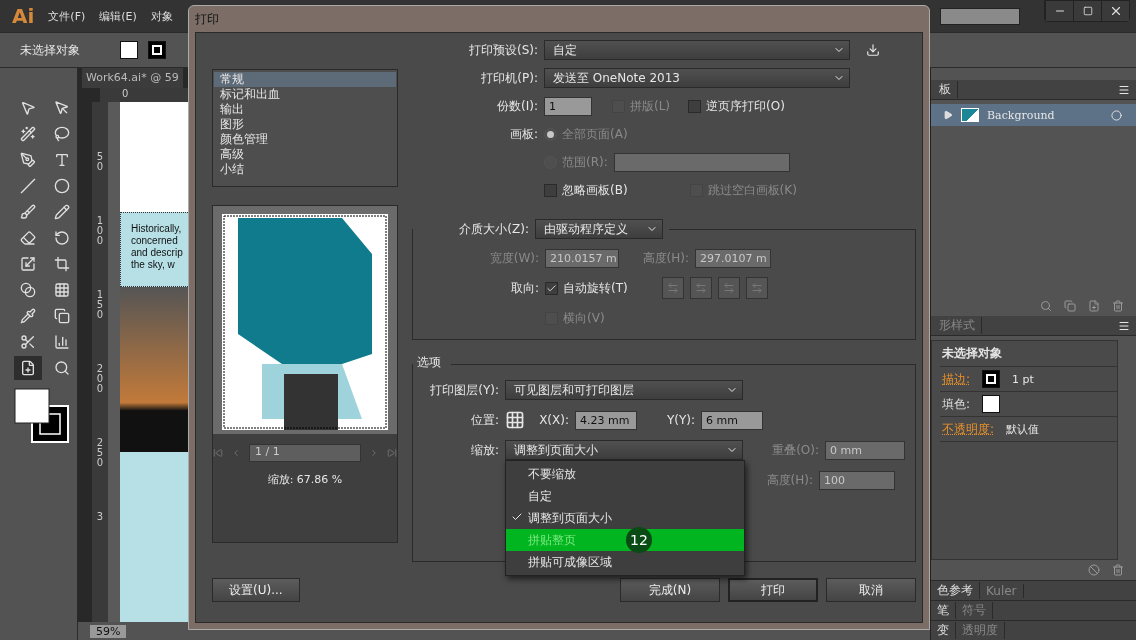  Describe the element at coordinates (970, 115) in the screenshot. I see `layer-thumbnail` at that location.